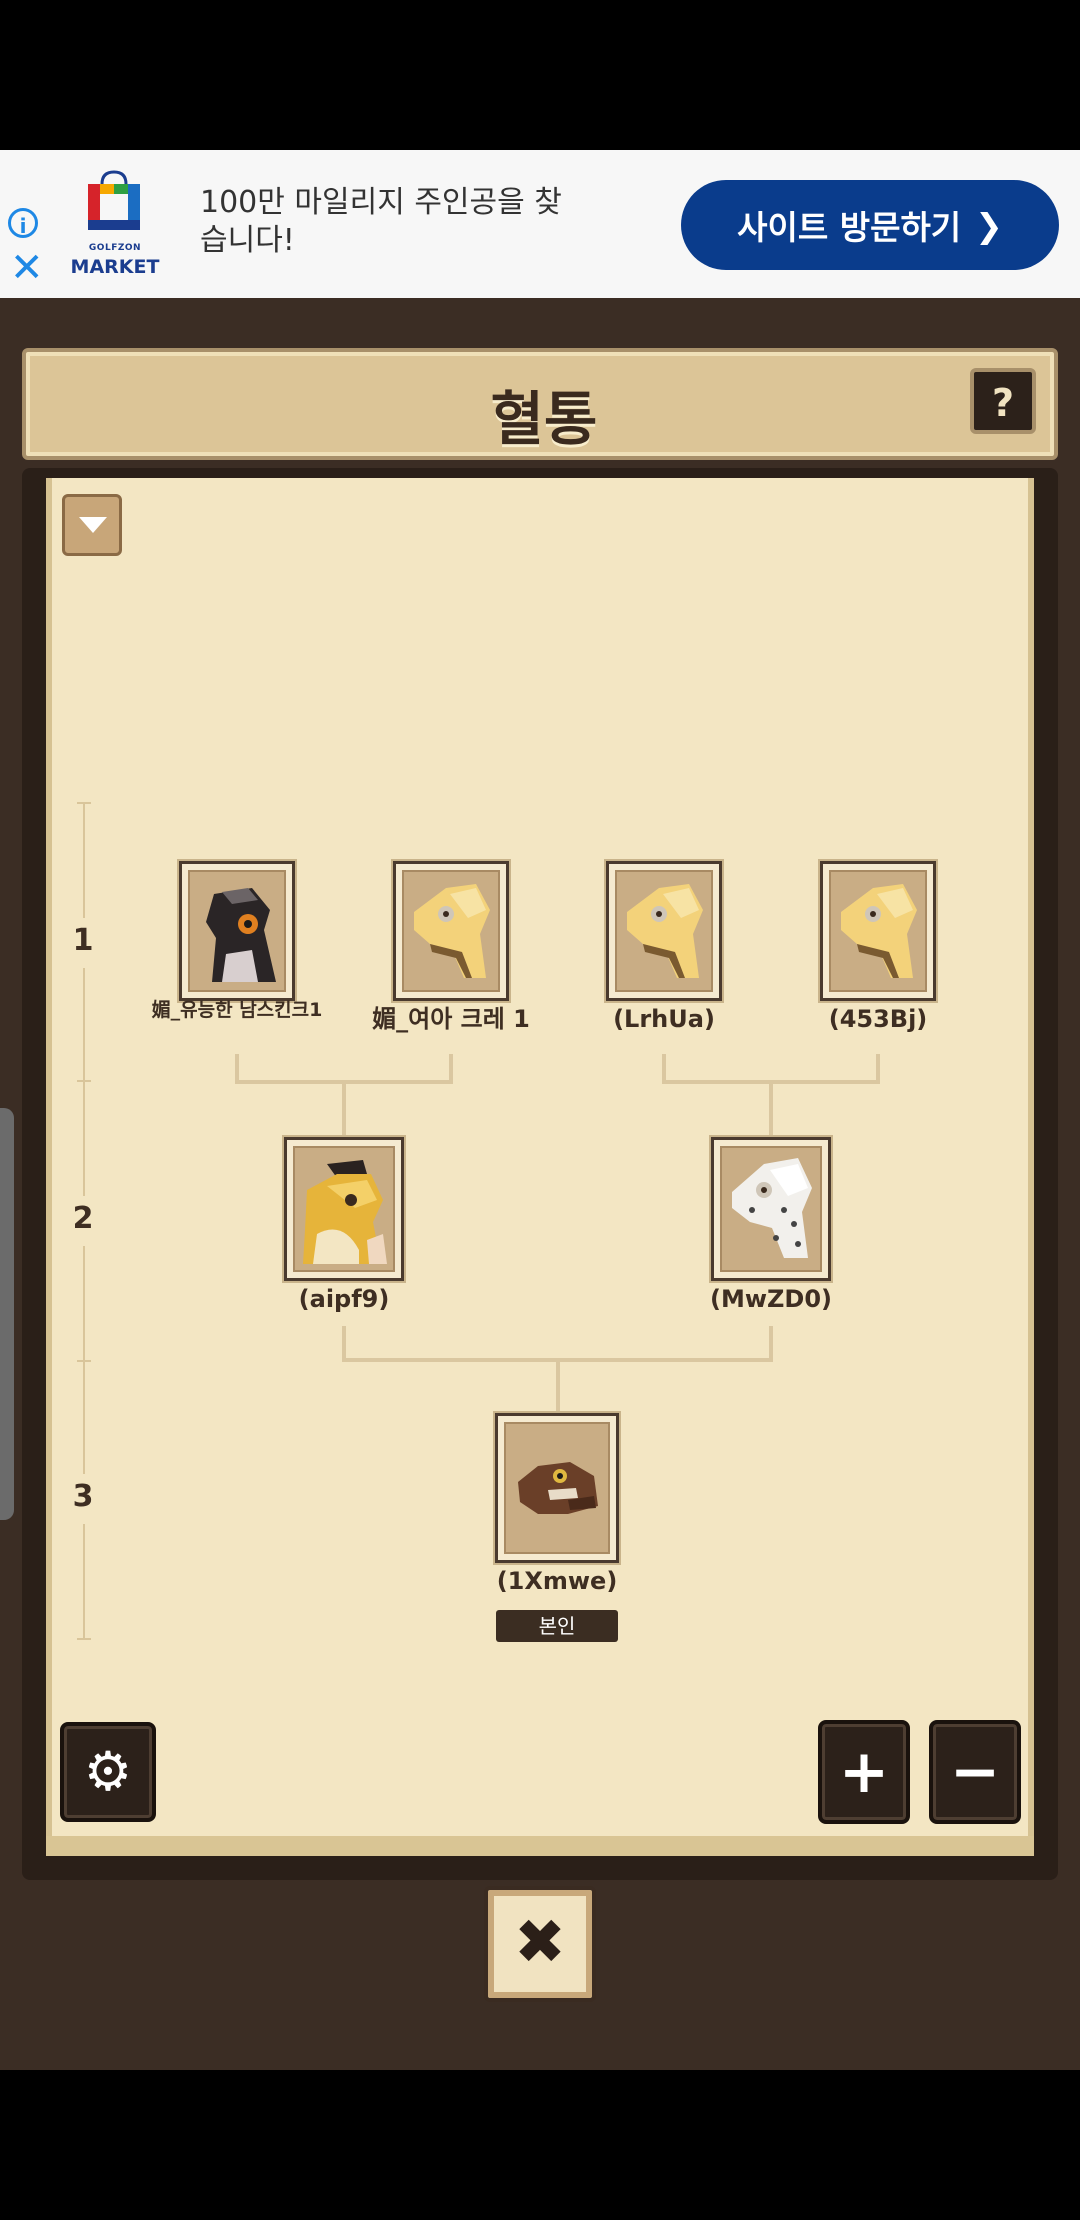 This screenshot has height=2220, width=1080. Describe the element at coordinates (770, 1299) in the screenshot. I see `lineage-name: (MwZD0)` at that location.